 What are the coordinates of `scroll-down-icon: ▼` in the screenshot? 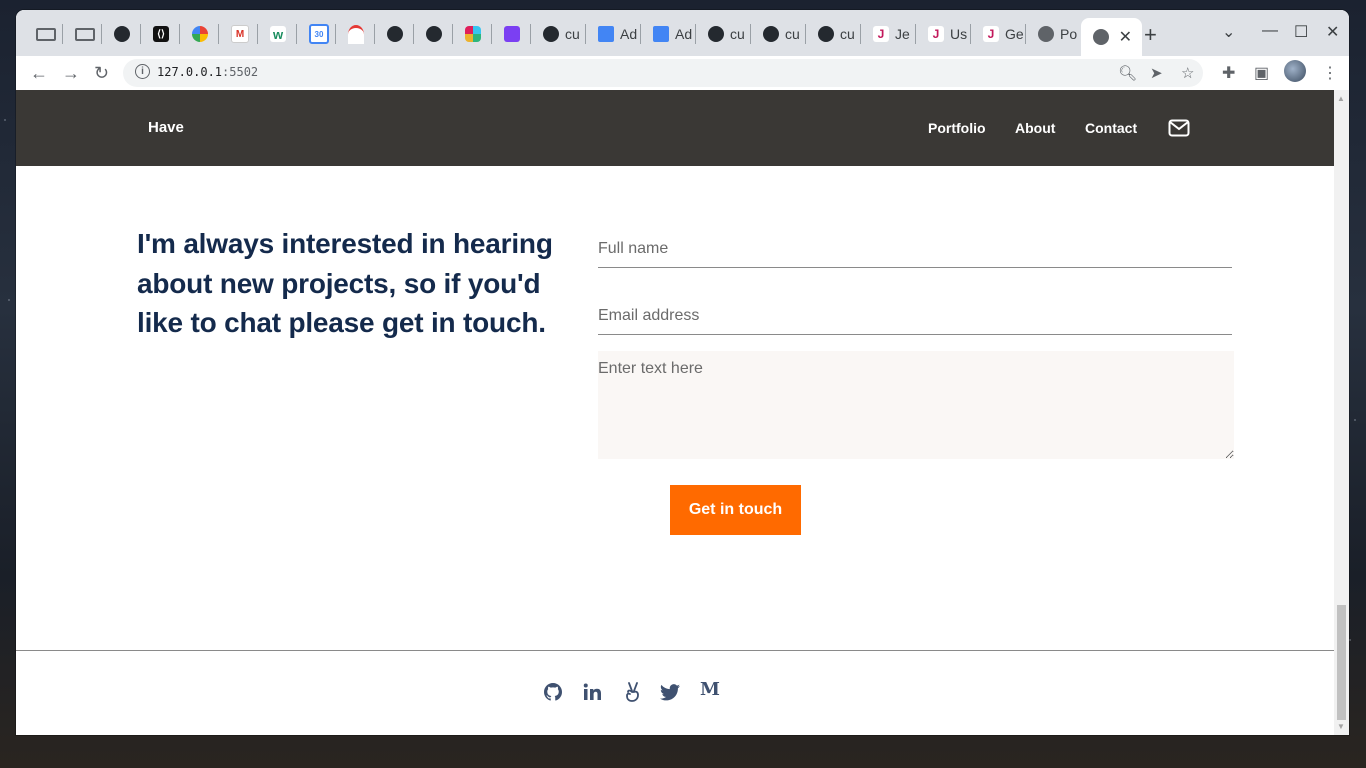 It's located at (1341, 726).